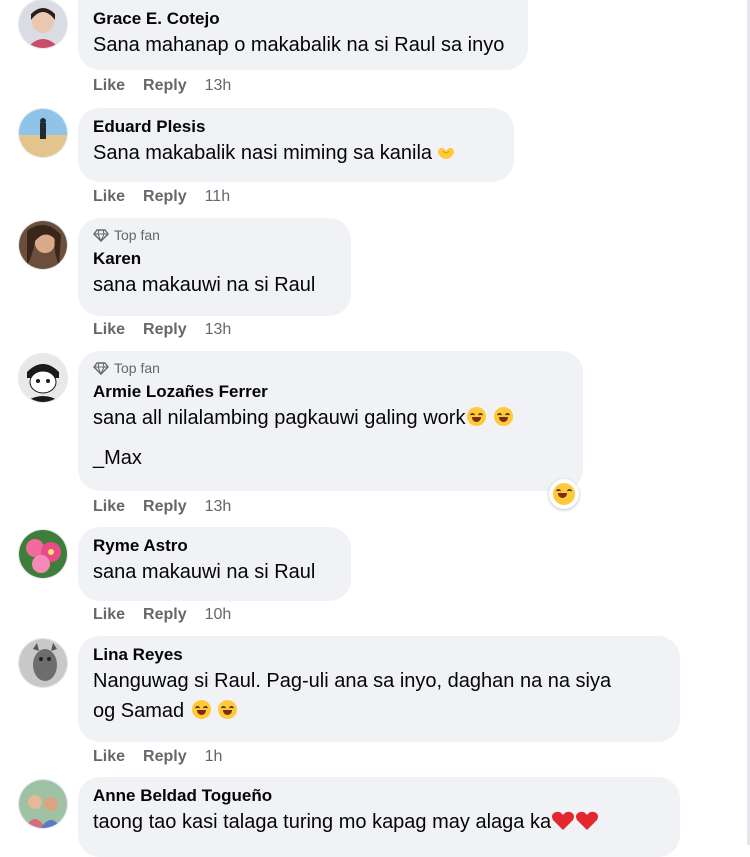 The height and width of the screenshot is (857, 750). I want to click on timestamp: 10h, so click(218, 615).